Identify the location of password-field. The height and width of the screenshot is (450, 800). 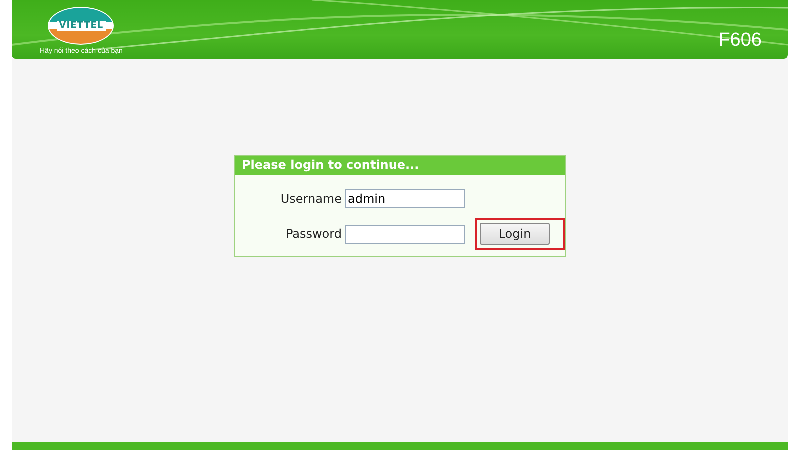
(405, 234).